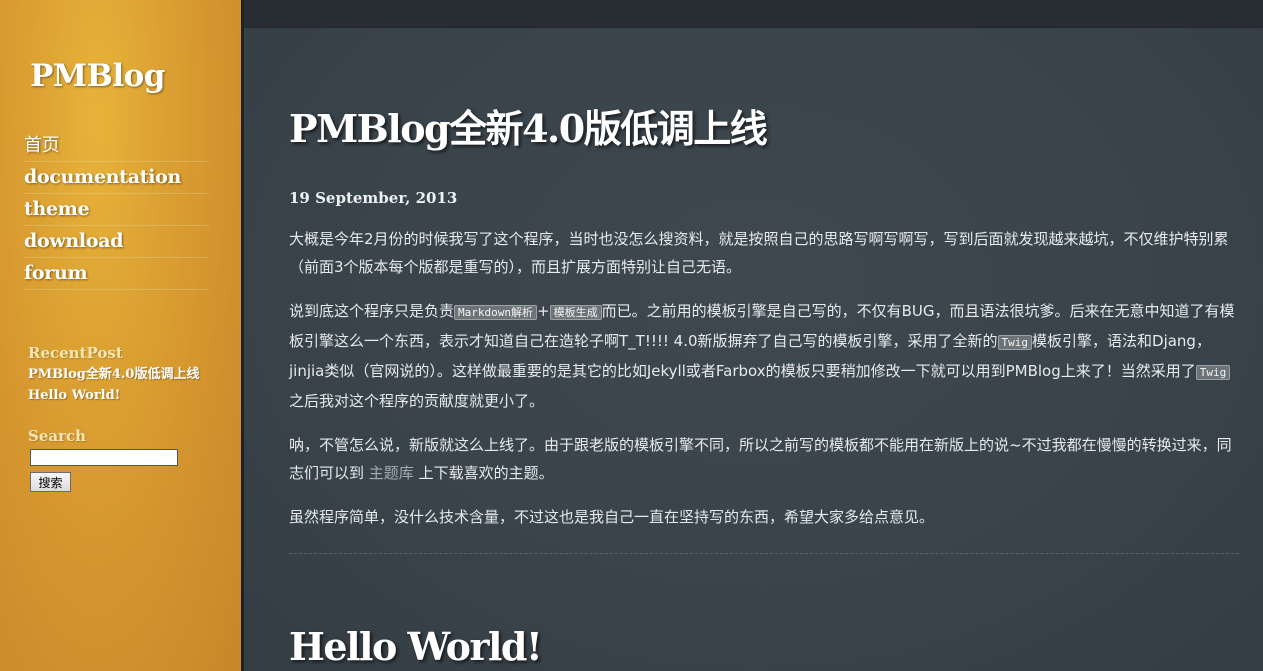 The height and width of the screenshot is (671, 1263). I want to click on paragraph-text: 说到底这个程序只是负责, so click(372, 311).